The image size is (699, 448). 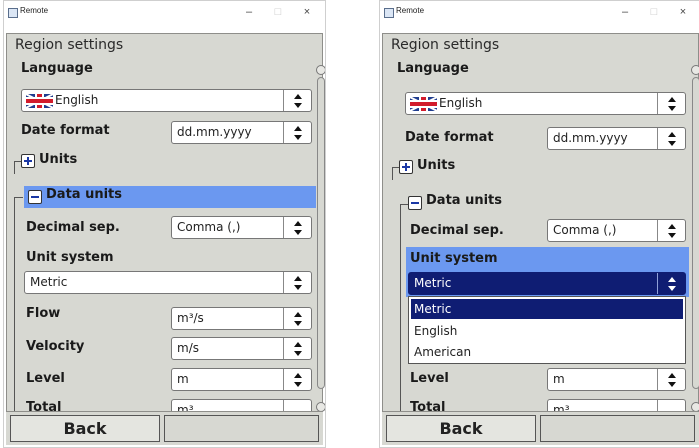 I want to click on flow-select: m³/s, so click(x=241, y=318).